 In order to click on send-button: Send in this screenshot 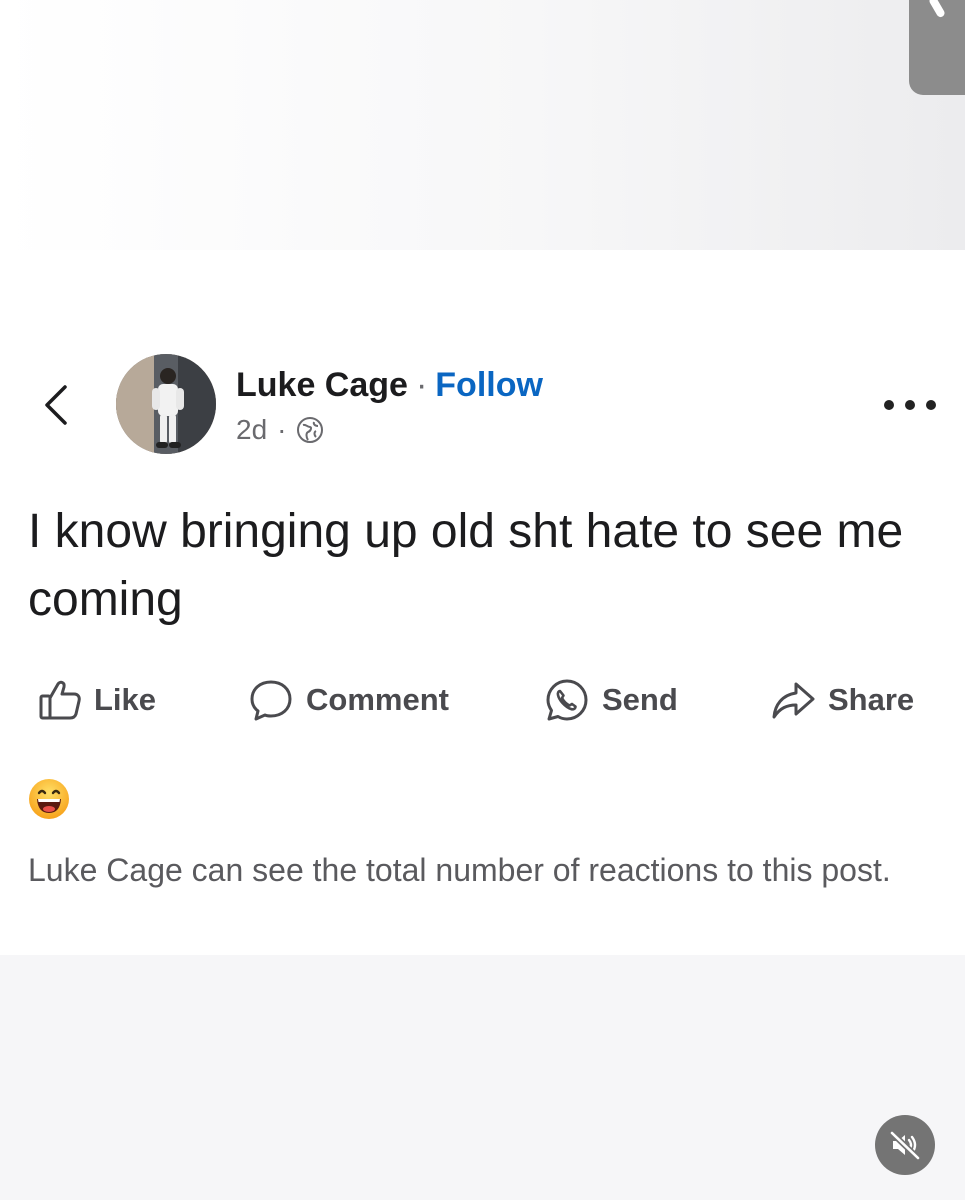, I will do `click(611, 700)`.